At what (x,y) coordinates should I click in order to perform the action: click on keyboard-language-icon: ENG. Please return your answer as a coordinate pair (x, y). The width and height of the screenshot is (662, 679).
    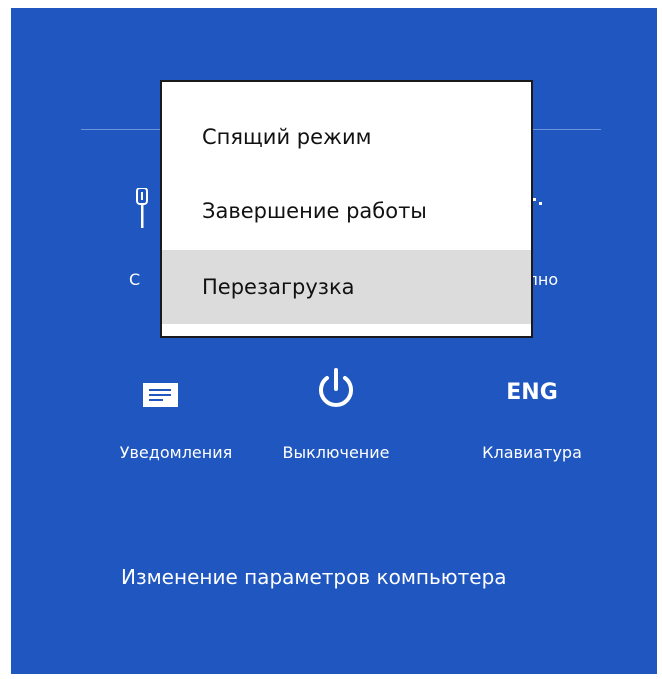
    Looking at the image, I should click on (532, 393).